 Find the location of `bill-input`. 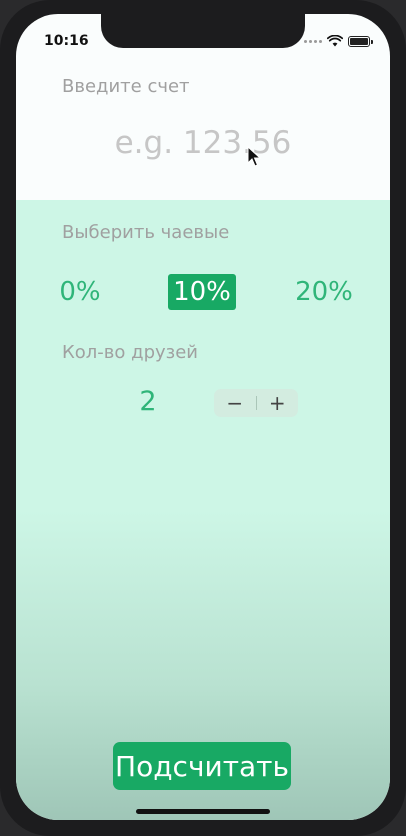

bill-input is located at coordinates (203, 143).